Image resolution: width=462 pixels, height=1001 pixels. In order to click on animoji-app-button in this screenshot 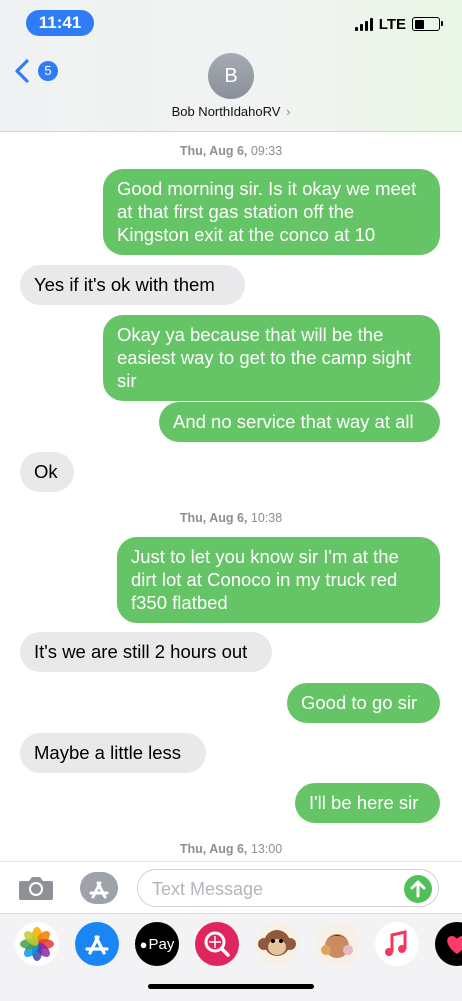, I will do `click(277, 944)`.